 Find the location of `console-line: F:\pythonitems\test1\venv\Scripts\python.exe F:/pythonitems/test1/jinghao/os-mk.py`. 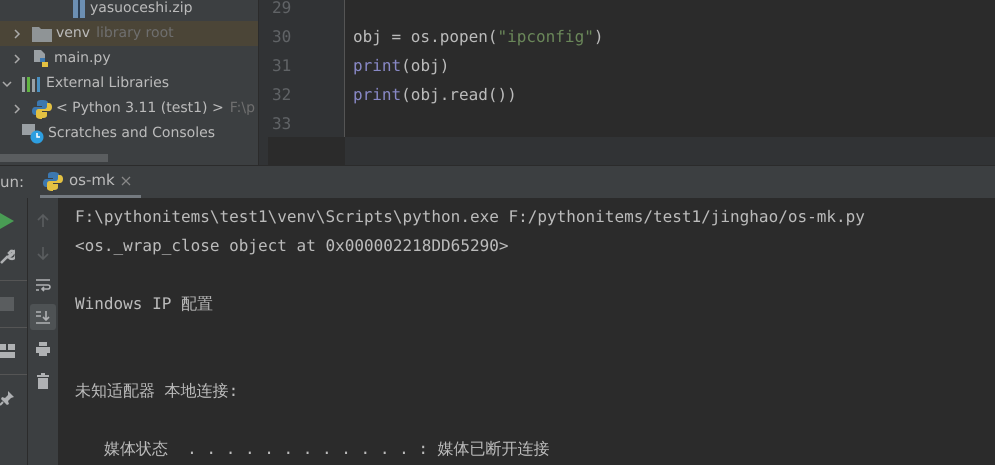

console-line: F:\pythonitems\test1\venv\Scripts\python.exe F:/pythonitems/test1/jinghao/os-mk.py is located at coordinates (470, 217).